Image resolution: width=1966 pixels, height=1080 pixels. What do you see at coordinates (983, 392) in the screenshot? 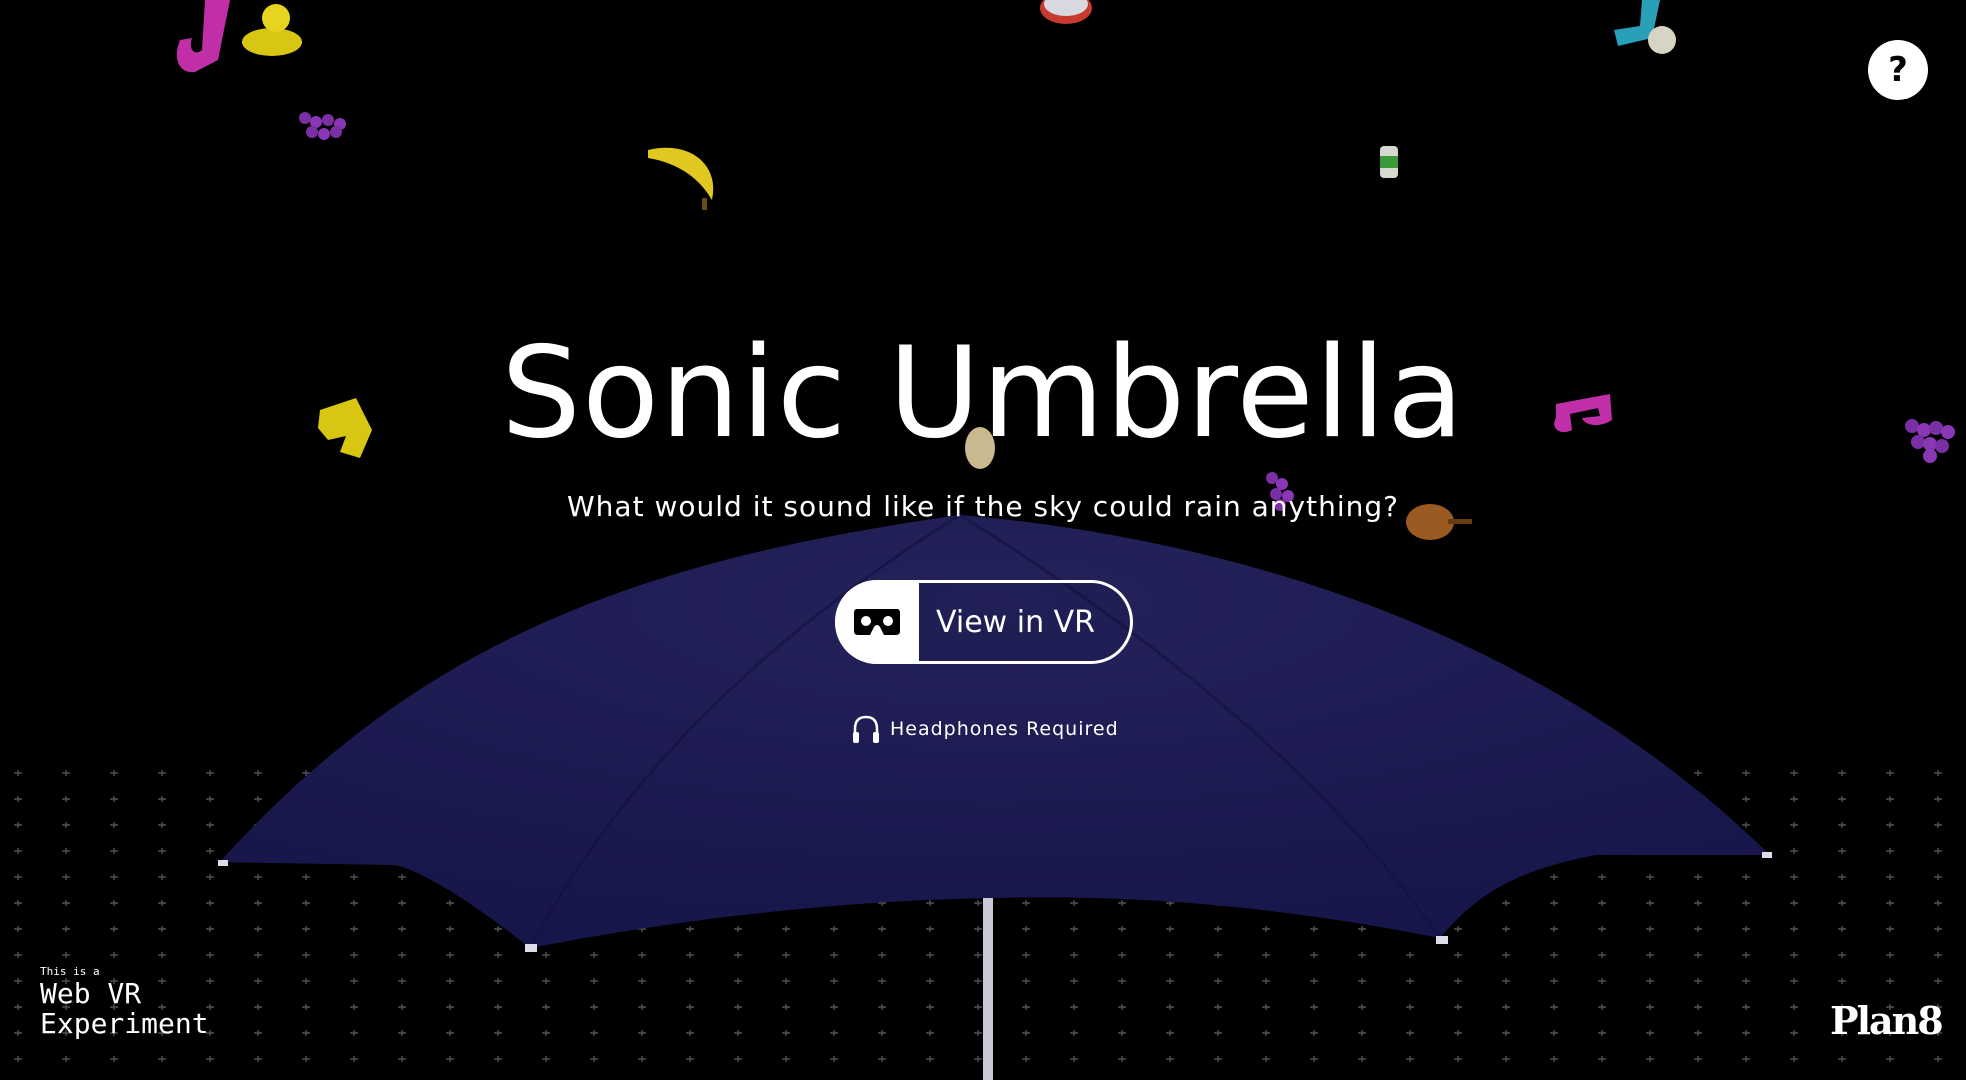
I see `page-title: Sonic Umbrella` at bounding box center [983, 392].